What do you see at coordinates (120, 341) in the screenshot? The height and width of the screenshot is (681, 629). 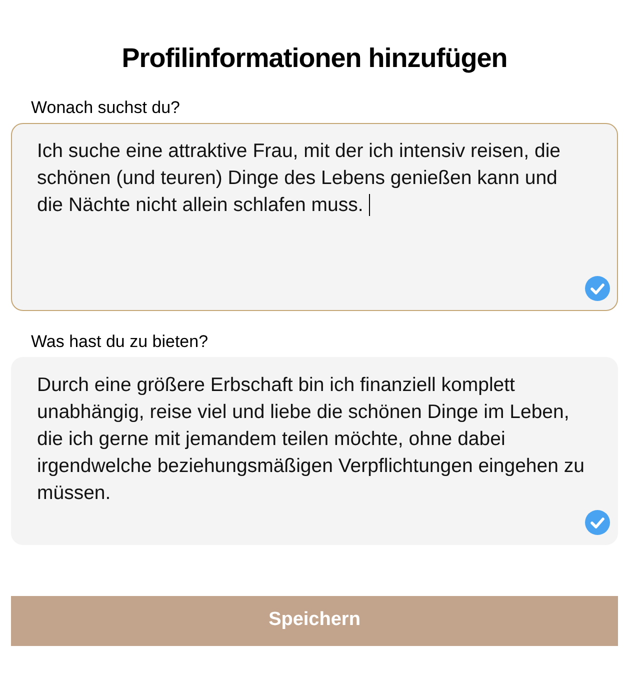 I see `field-label: Was hast du zu bieten?` at bounding box center [120, 341].